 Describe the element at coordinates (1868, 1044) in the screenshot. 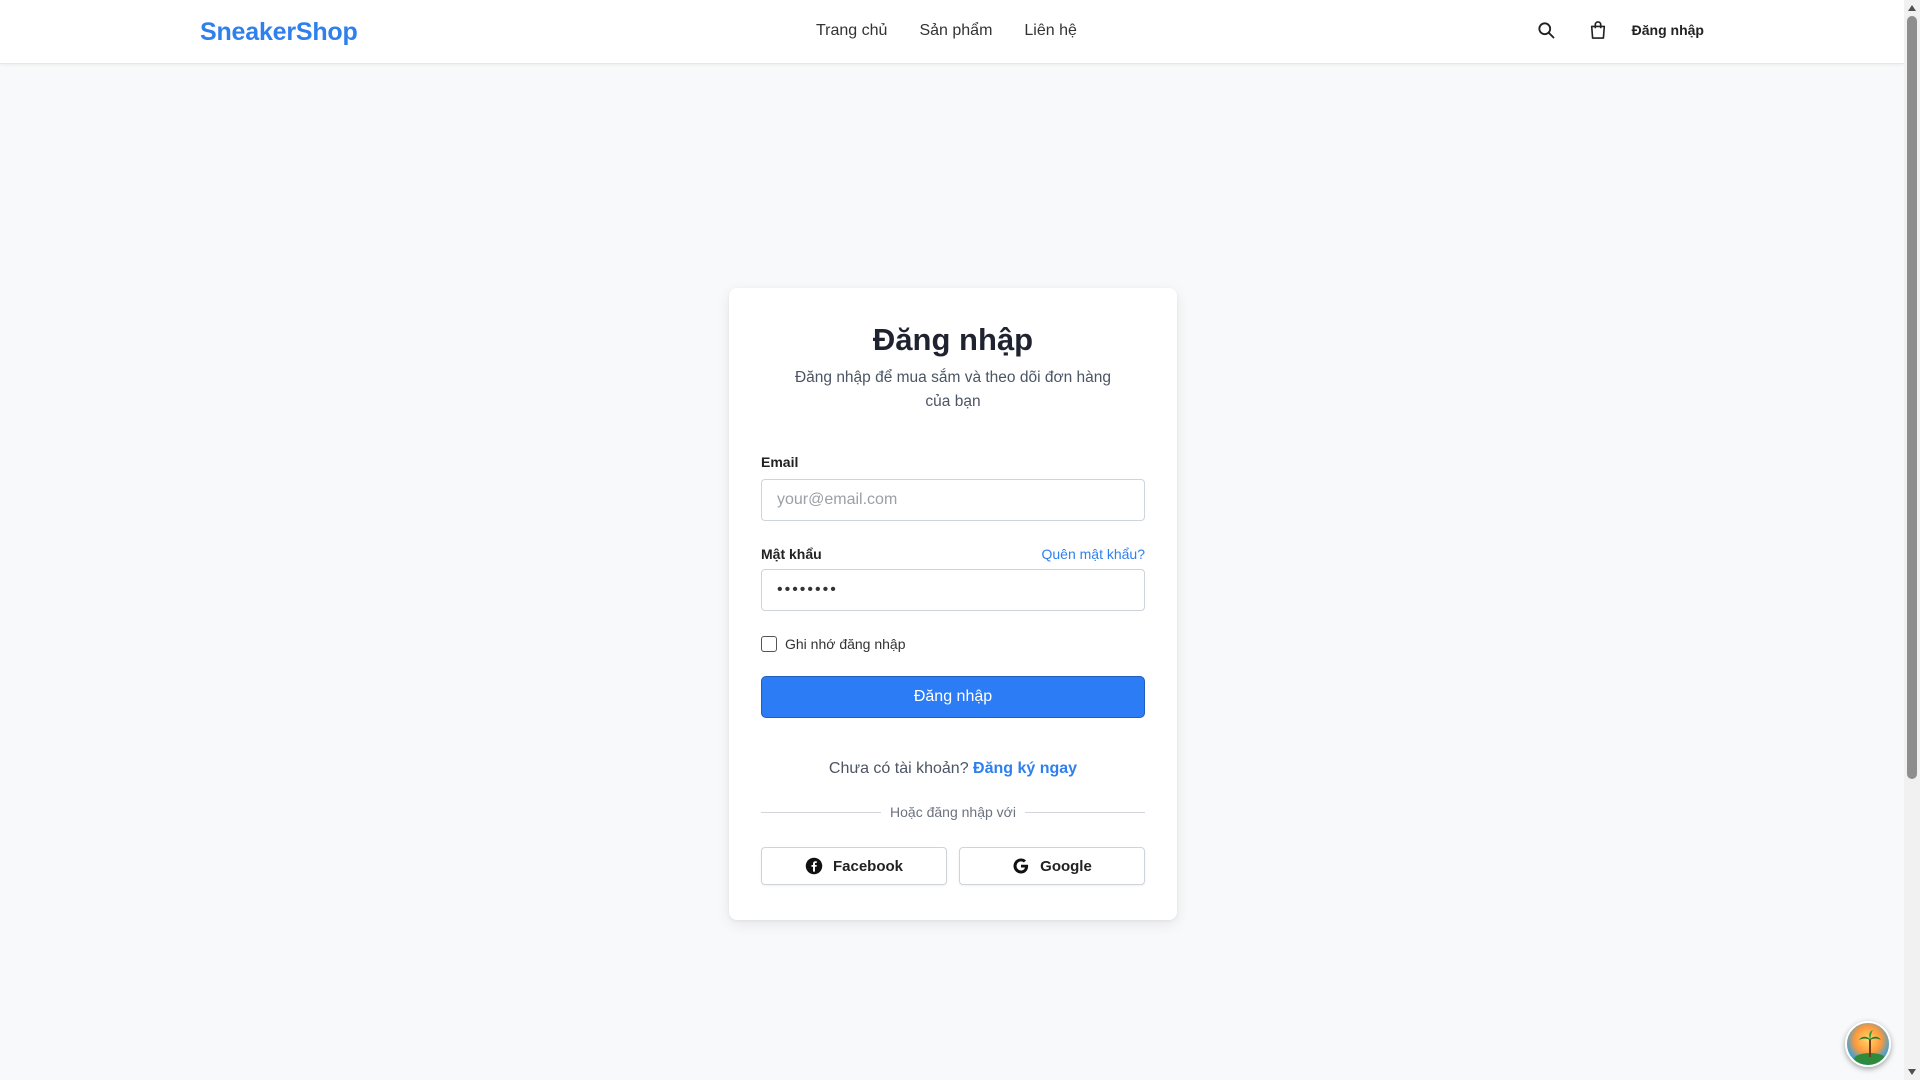

I see `floating-widget-icon` at that location.